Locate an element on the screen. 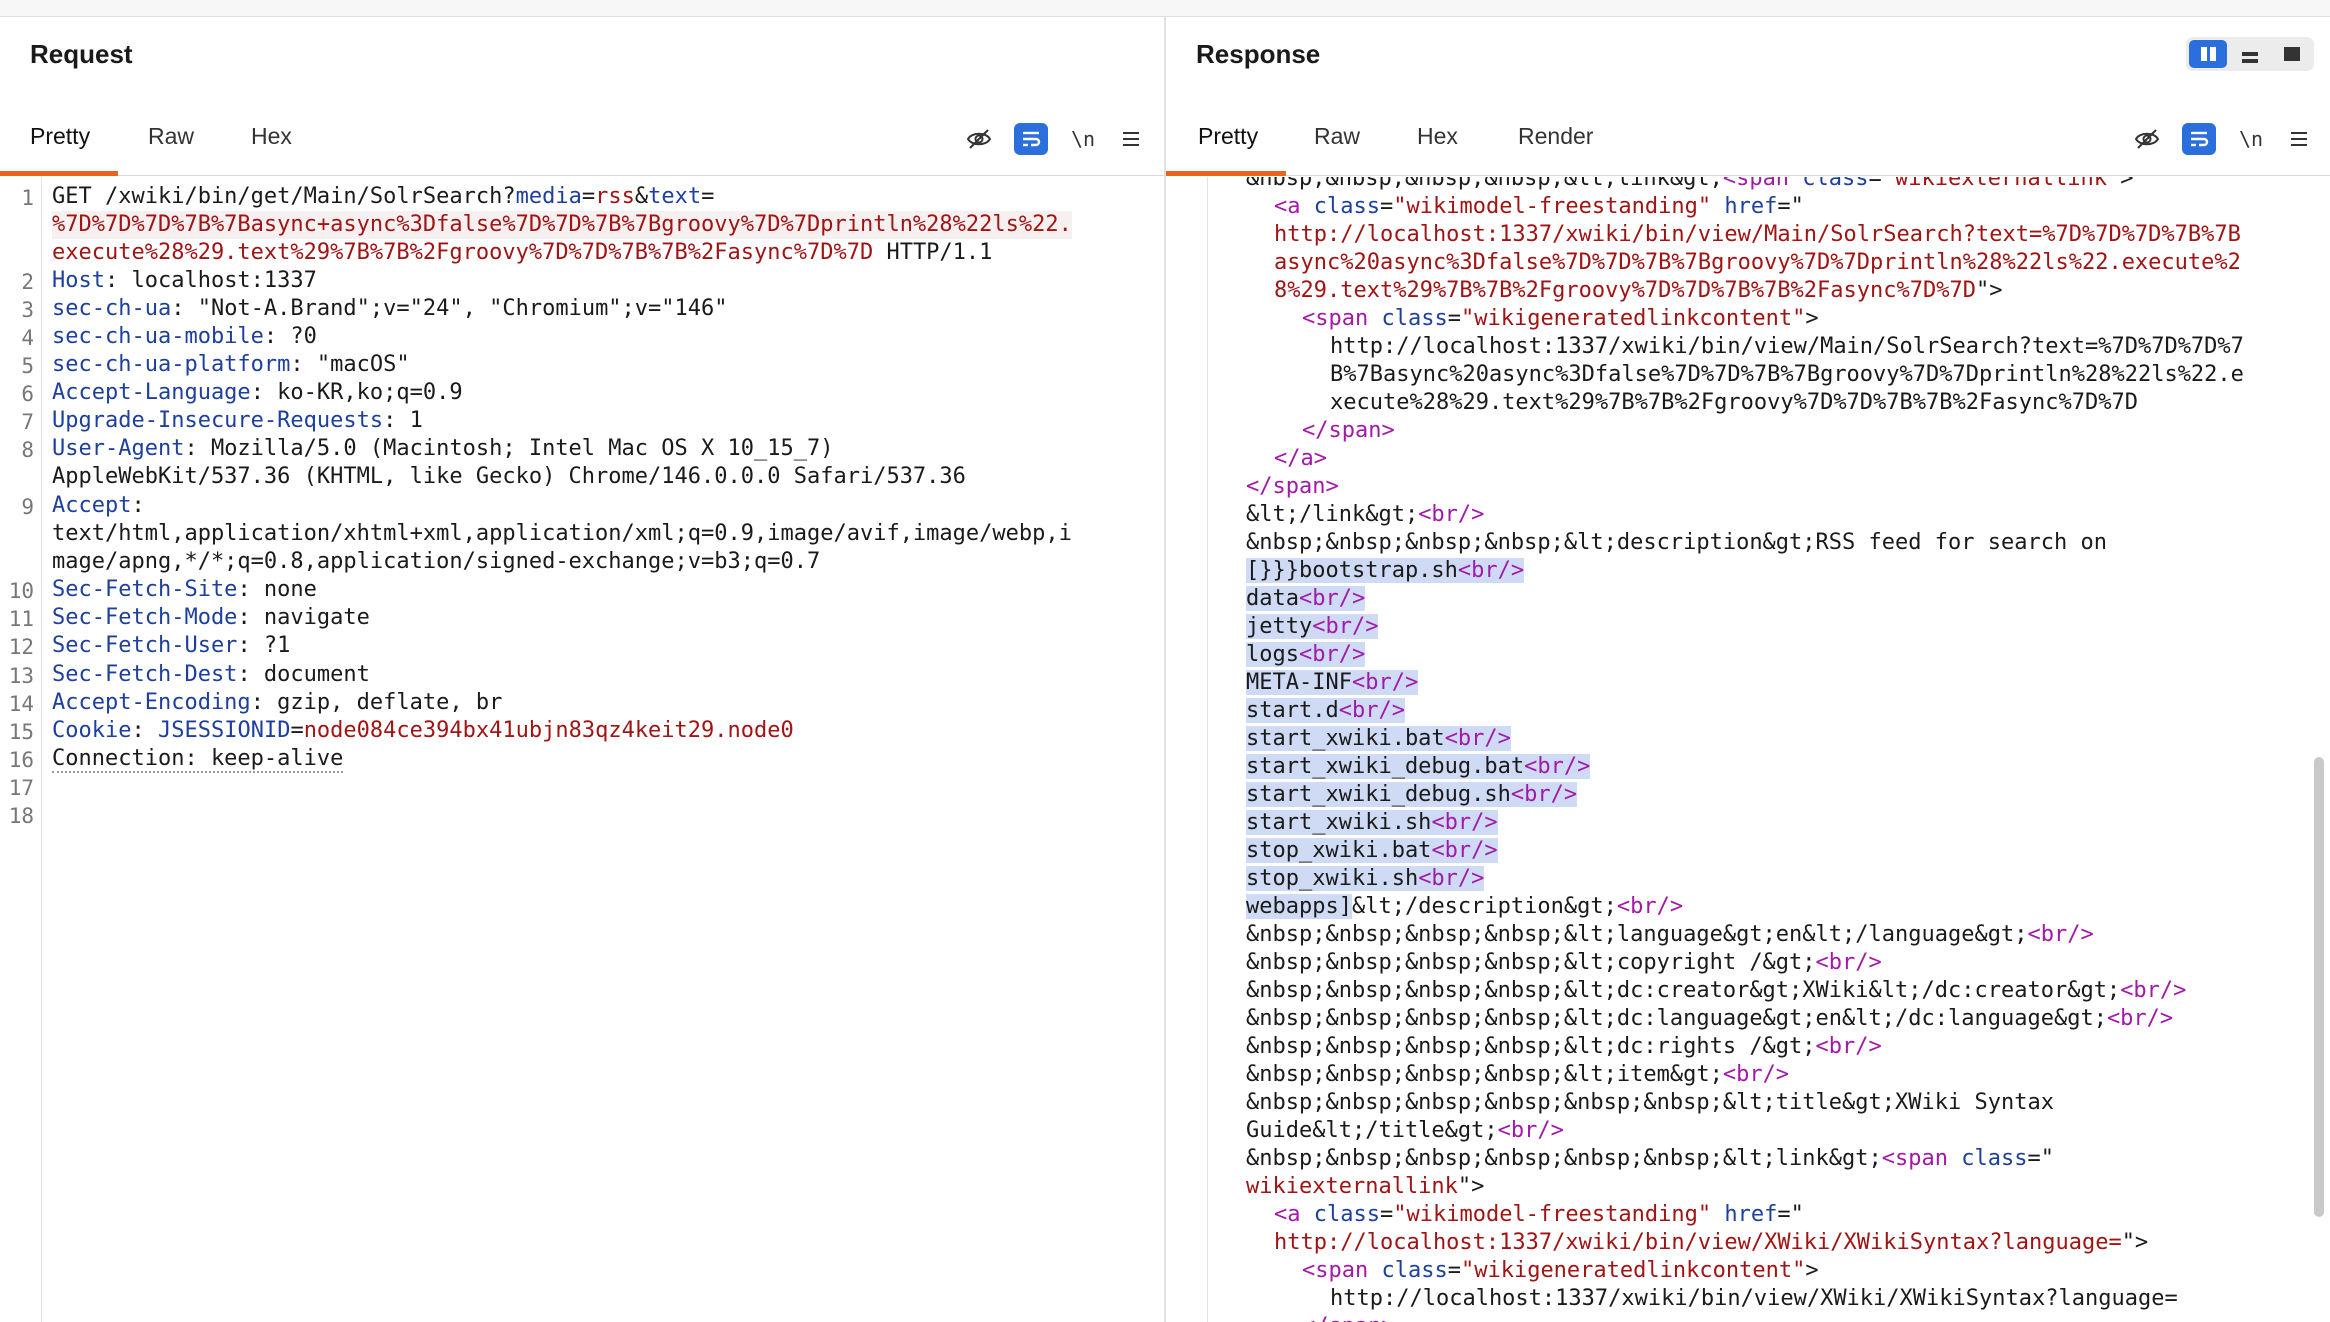 The height and width of the screenshot is (1322, 2330). resp-str: wikiexternallink"> is located at coordinates (1365, 1187).